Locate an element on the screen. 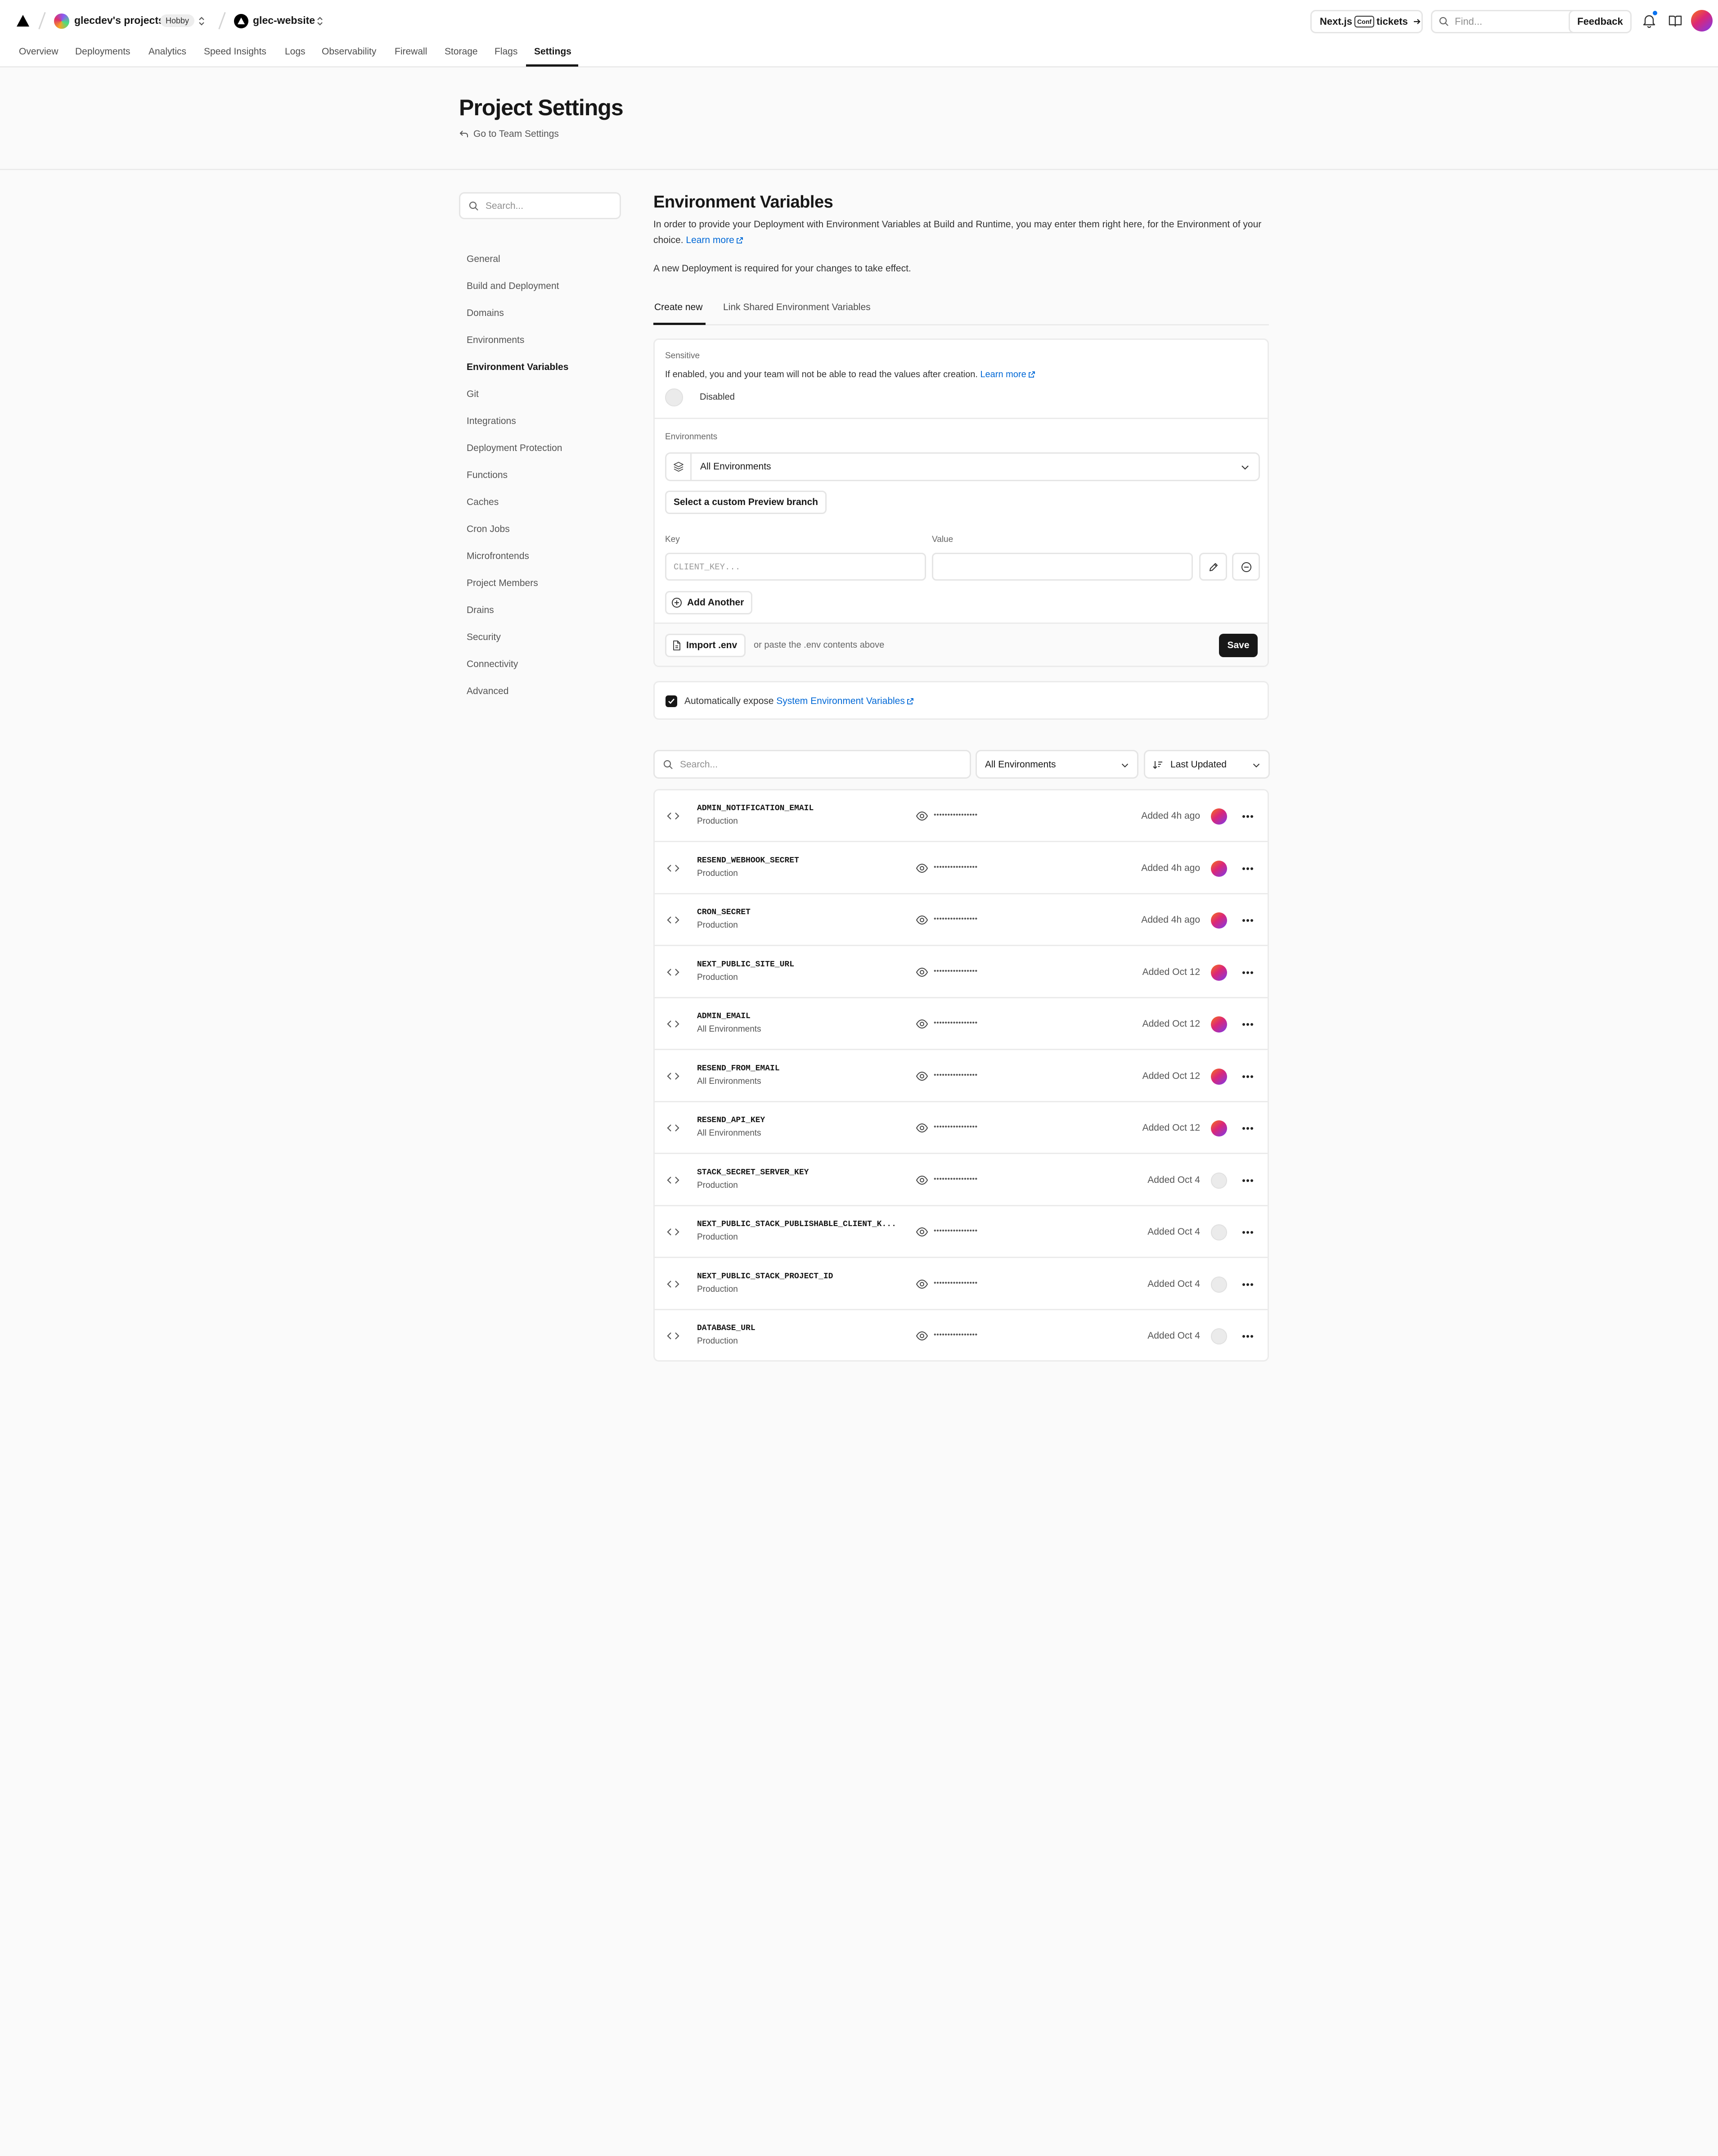 The image size is (1718, 2156). custom-preview-branch-button: Select a custom Preview branch is located at coordinates (746, 502).